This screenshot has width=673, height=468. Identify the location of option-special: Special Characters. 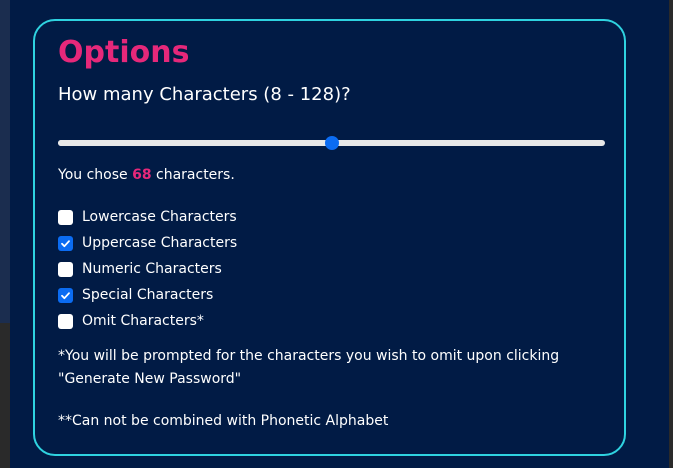
(147, 295).